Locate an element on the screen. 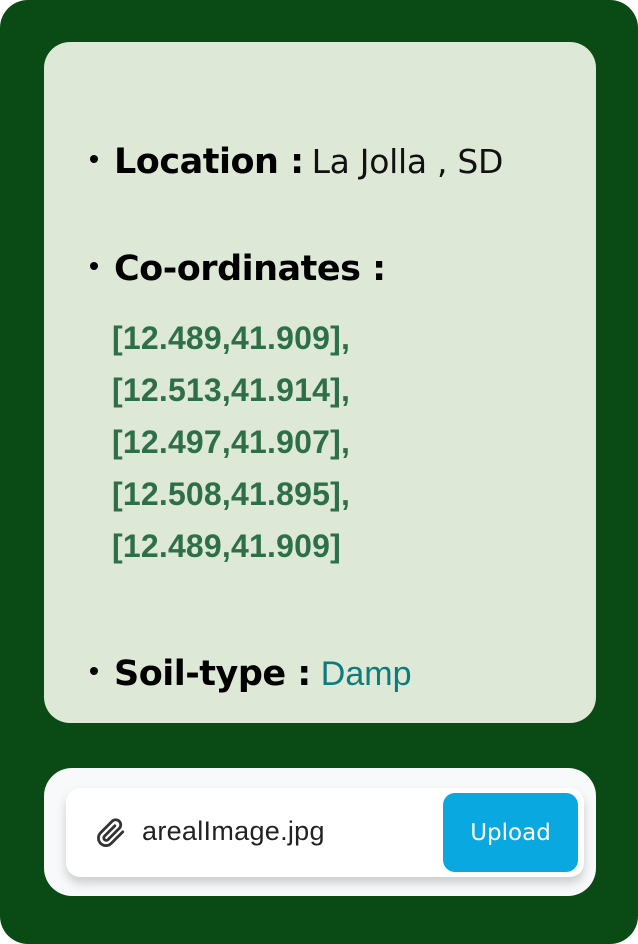 The image size is (638, 944). coordinate-item: [12.489,41.909] is located at coordinates (226, 546).